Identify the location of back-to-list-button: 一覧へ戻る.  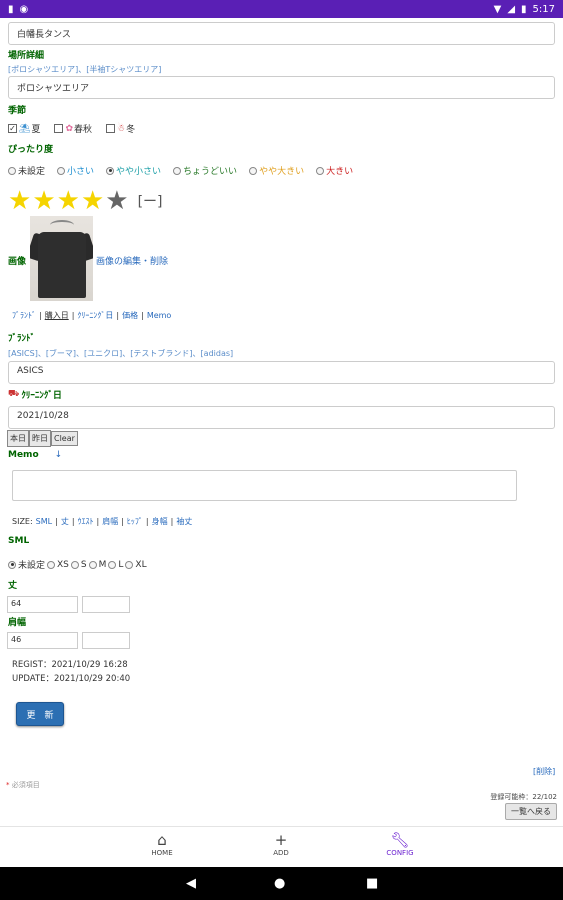
(531, 811).